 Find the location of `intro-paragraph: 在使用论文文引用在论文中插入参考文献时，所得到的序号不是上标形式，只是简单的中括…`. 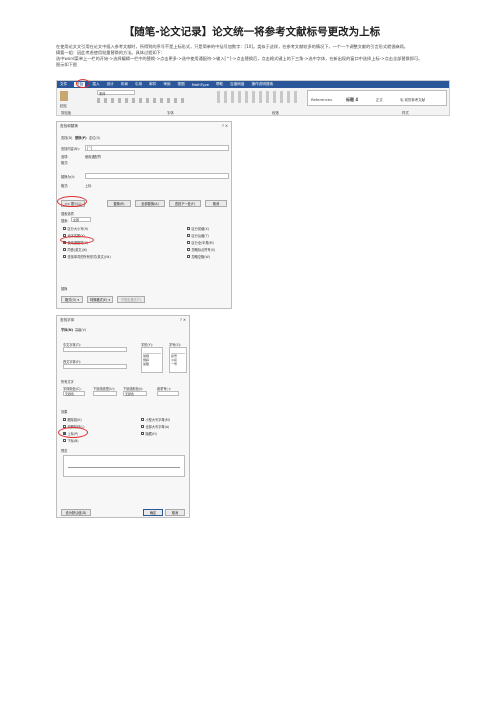

intro-paragraph: 在使用论文文引用在论文中插入参考文献时，所得到的序号不是上标形式，只是简单的中括… is located at coordinates (254, 56).